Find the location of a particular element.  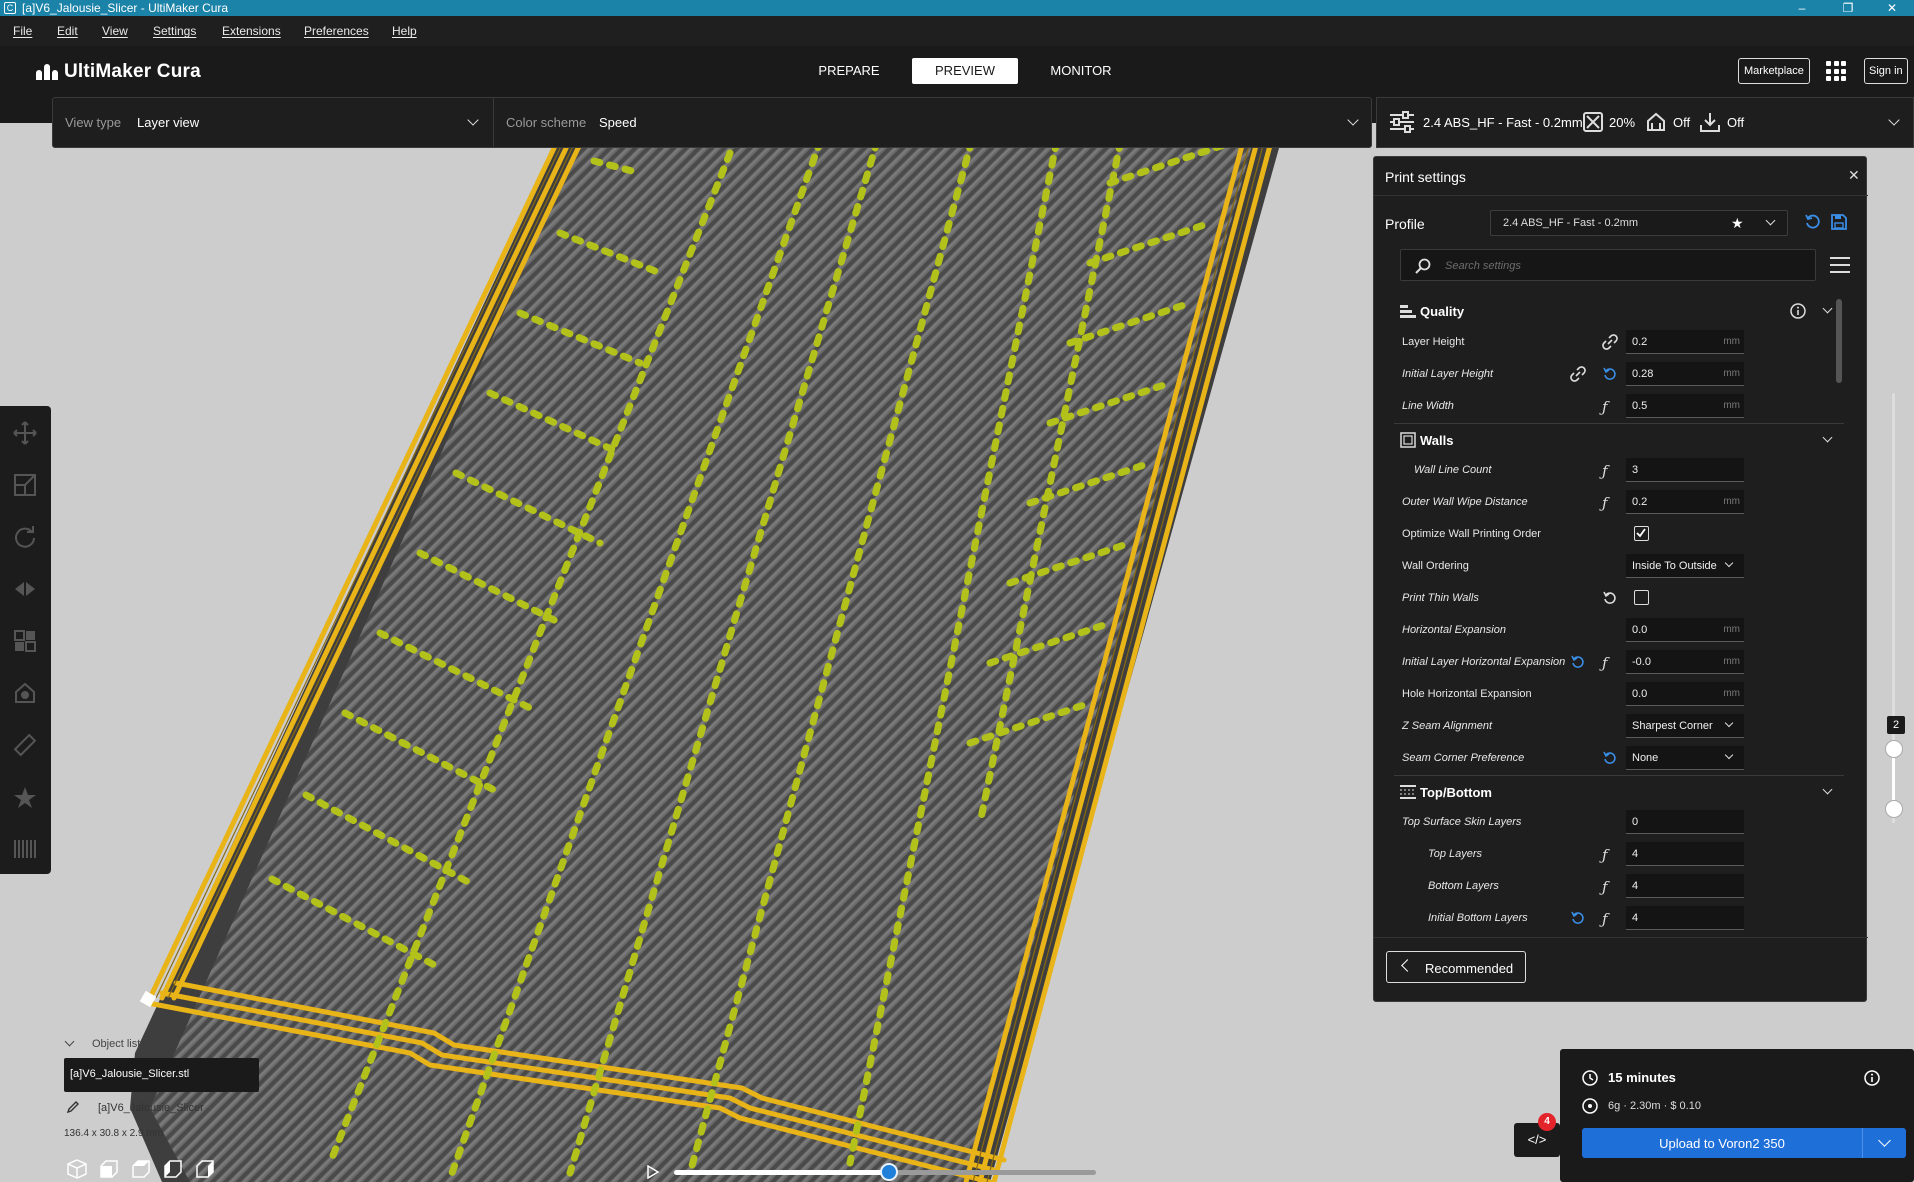

wall-line-count-input: 3 is located at coordinates (1685, 470).